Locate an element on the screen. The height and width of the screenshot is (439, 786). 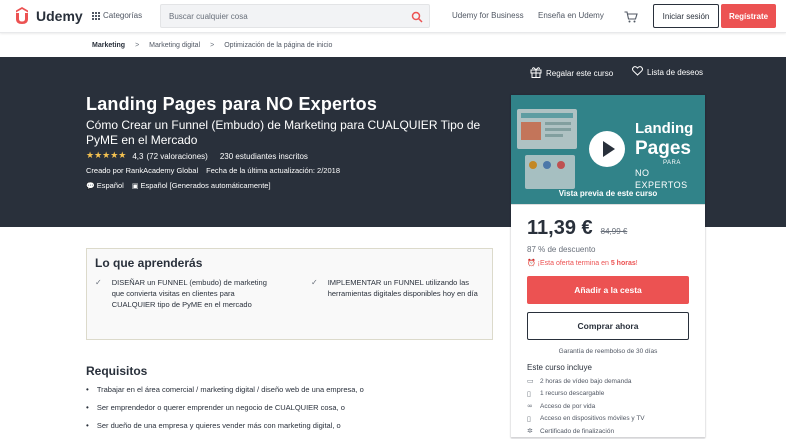
include-text: Certificado de finalización is located at coordinates (577, 431).